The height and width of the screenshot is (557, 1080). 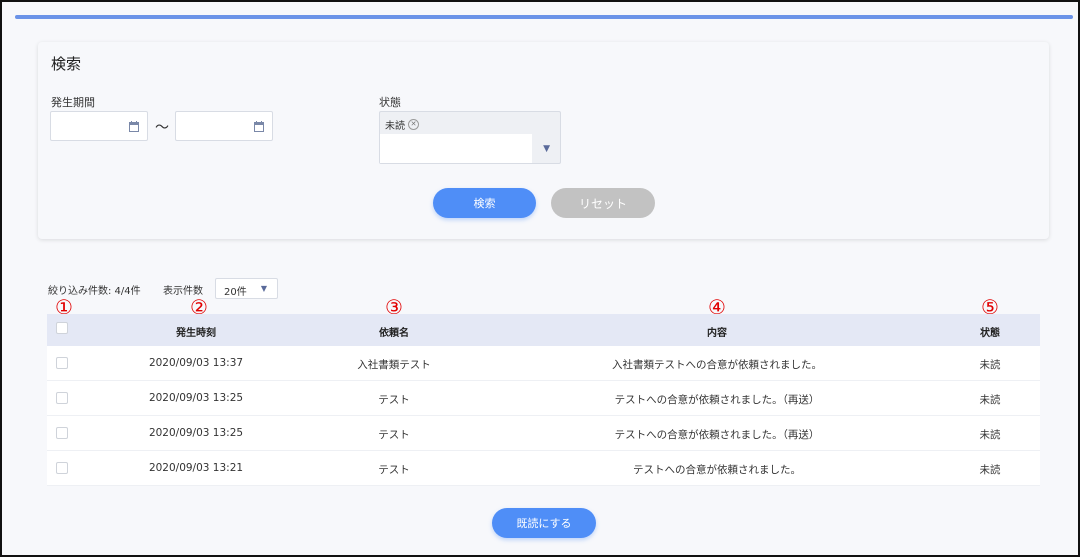 I want to click on top-accent-bar, so click(x=544, y=17).